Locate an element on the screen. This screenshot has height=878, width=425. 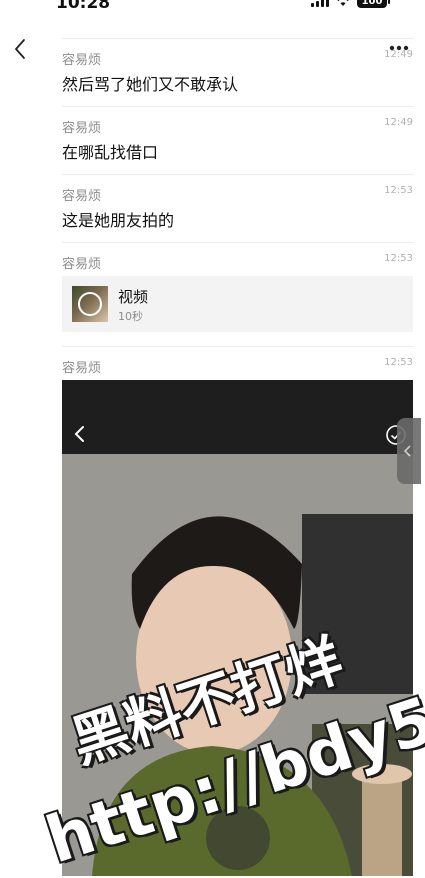
side-drawer-handle is located at coordinates (409, 451).